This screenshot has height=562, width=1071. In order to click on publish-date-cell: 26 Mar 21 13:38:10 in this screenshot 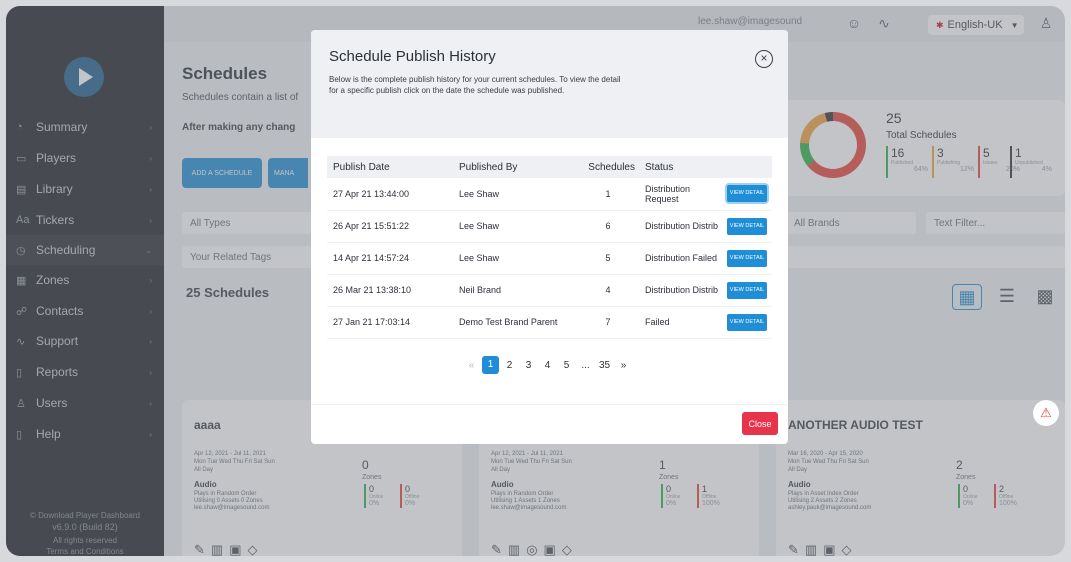, I will do `click(390, 290)`.